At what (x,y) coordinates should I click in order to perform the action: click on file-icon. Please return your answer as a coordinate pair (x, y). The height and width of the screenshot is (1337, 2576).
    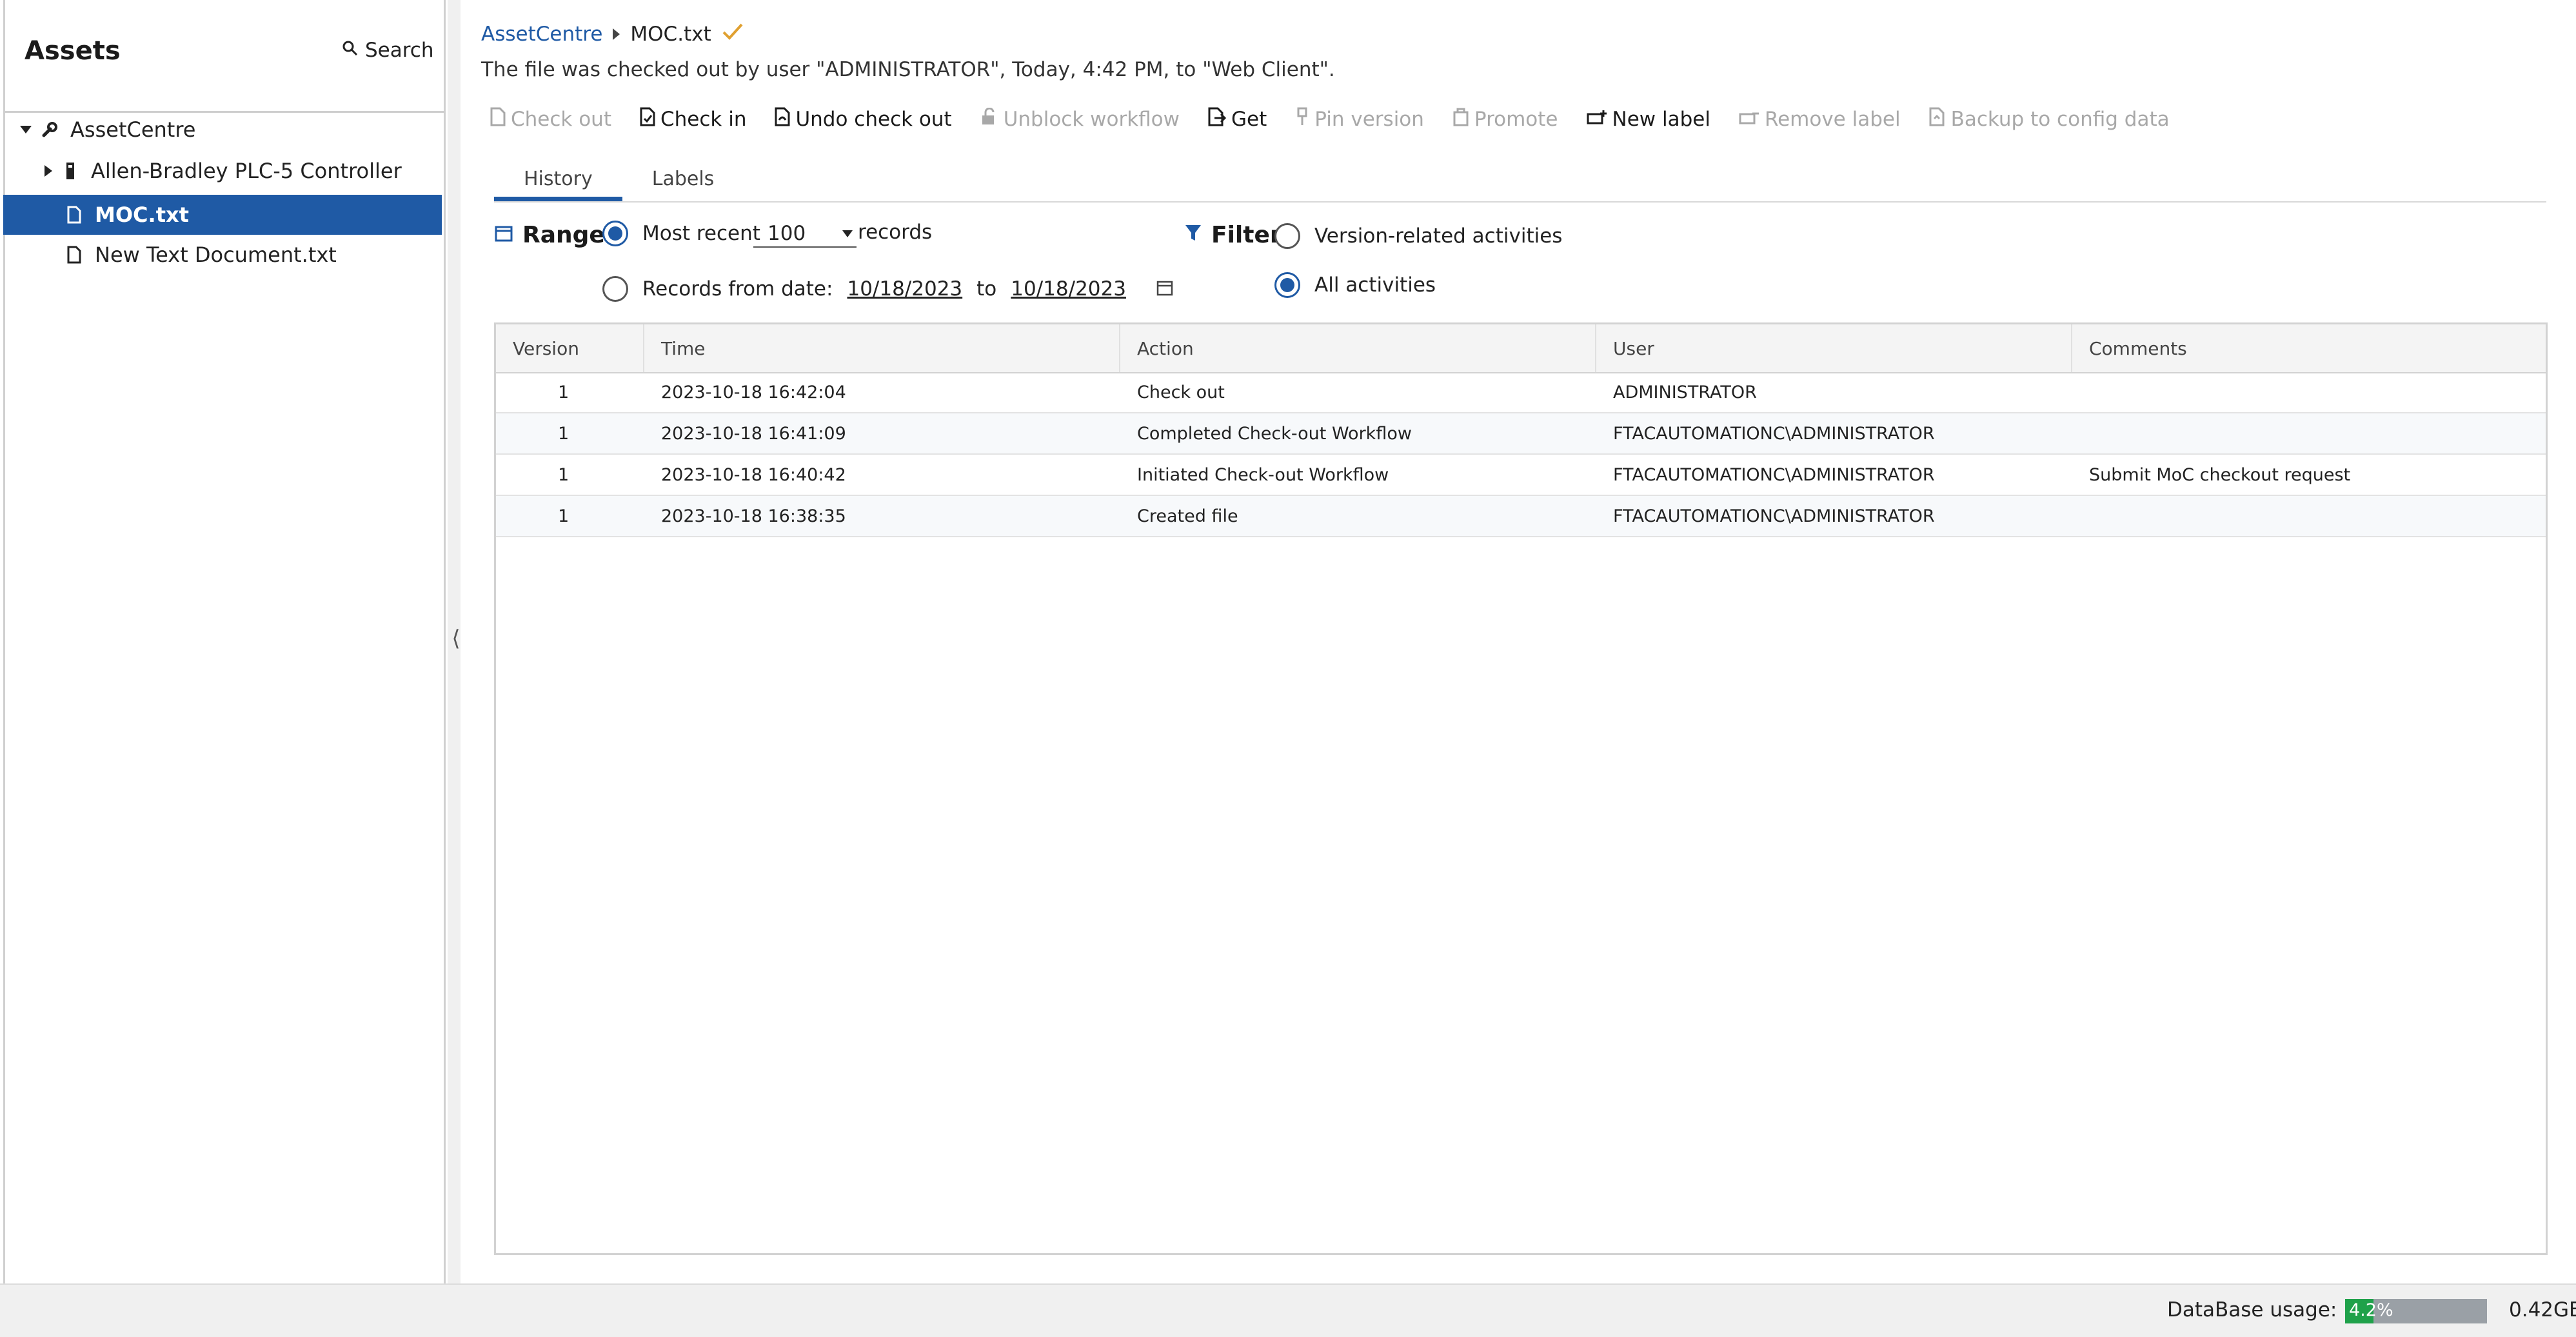
    Looking at the image, I should click on (74, 255).